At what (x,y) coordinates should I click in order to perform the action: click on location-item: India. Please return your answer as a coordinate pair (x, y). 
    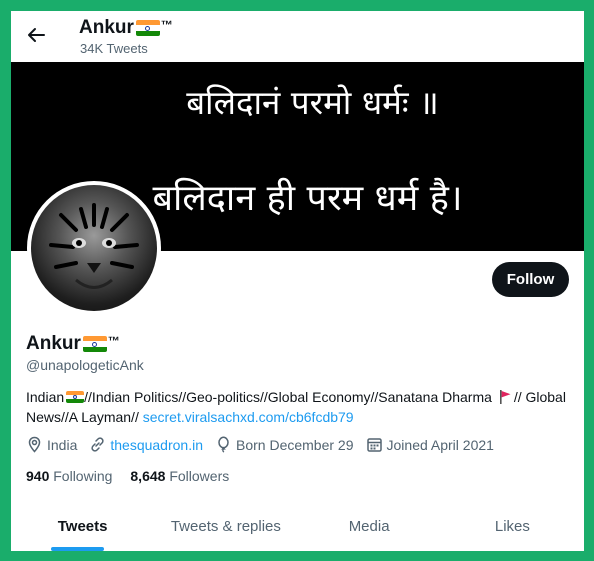
    Looking at the image, I should click on (51, 444).